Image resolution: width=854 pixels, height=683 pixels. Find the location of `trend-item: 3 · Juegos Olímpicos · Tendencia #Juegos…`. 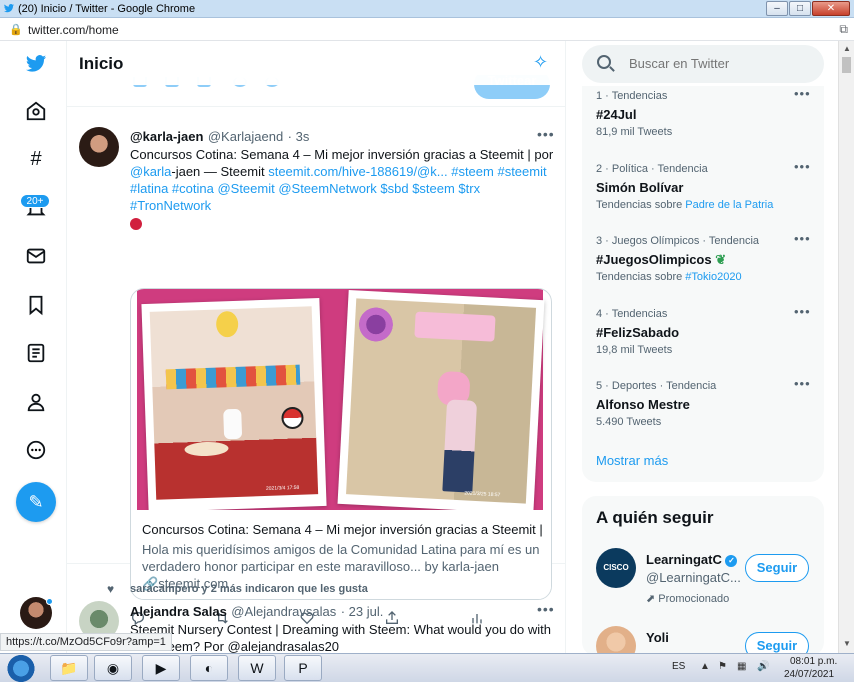

trend-item: 3 · Juegos Olímpicos · Tendencia #Juegos… is located at coordinates (703, 267).